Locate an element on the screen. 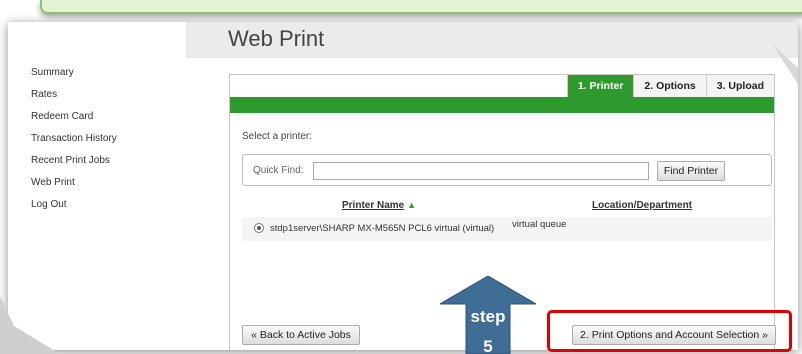 The width and height of the screenshot is (802, 354). sidebar-item-rates: Rates is located at coordinates (106, 95).